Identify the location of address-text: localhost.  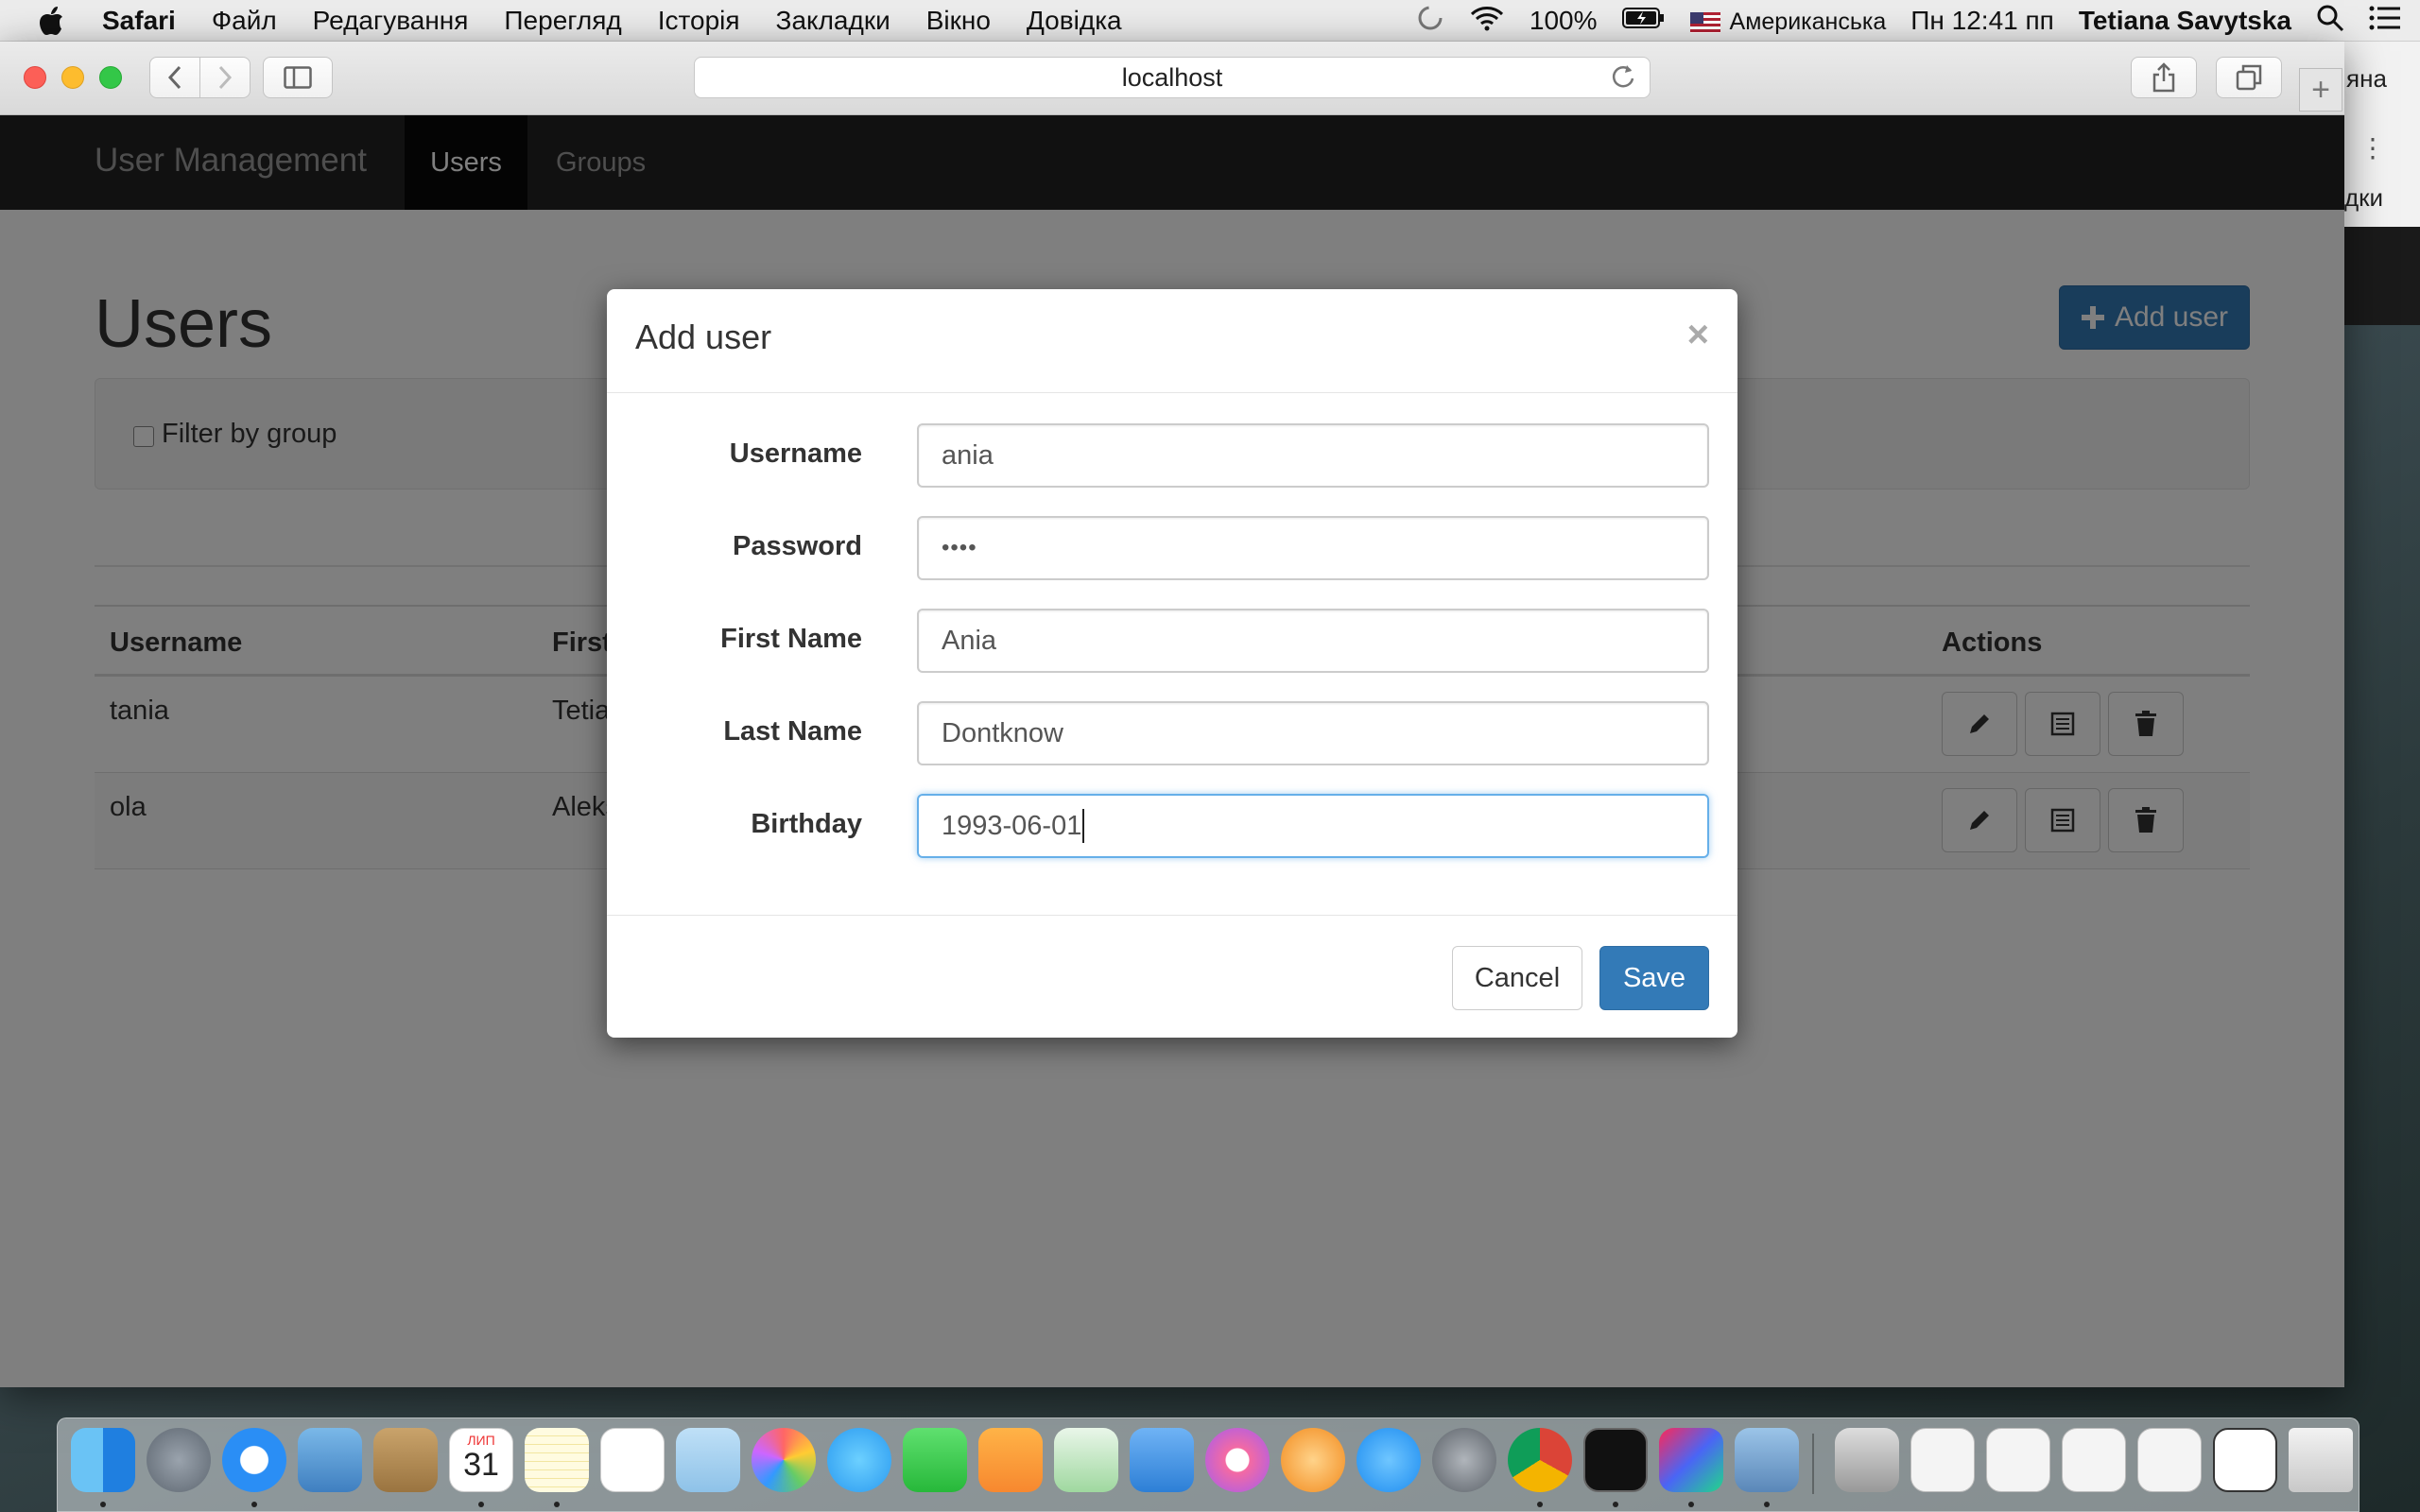
(1172, 77).